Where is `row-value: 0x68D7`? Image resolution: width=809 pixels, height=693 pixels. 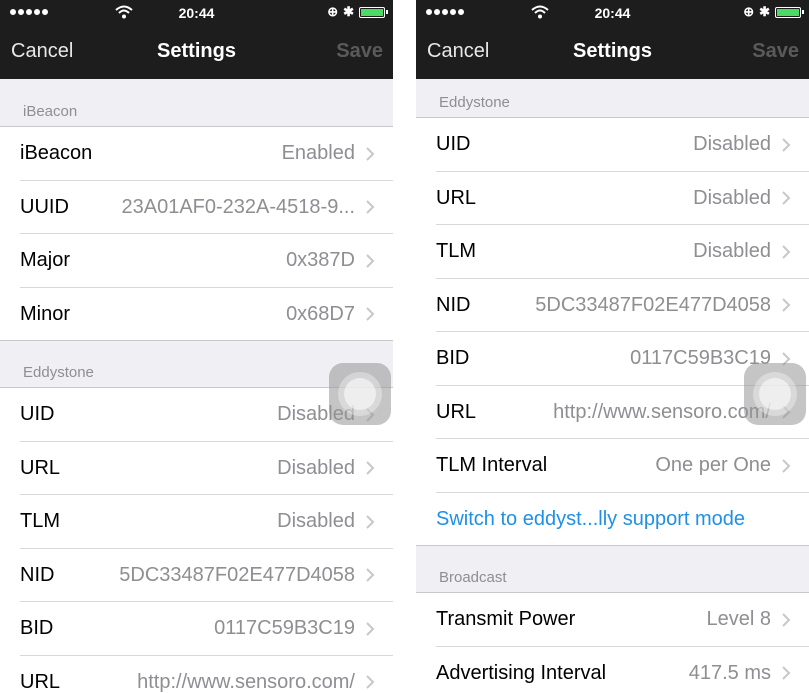
row-value: 0x68D7 is located at coordinates (320, 313).